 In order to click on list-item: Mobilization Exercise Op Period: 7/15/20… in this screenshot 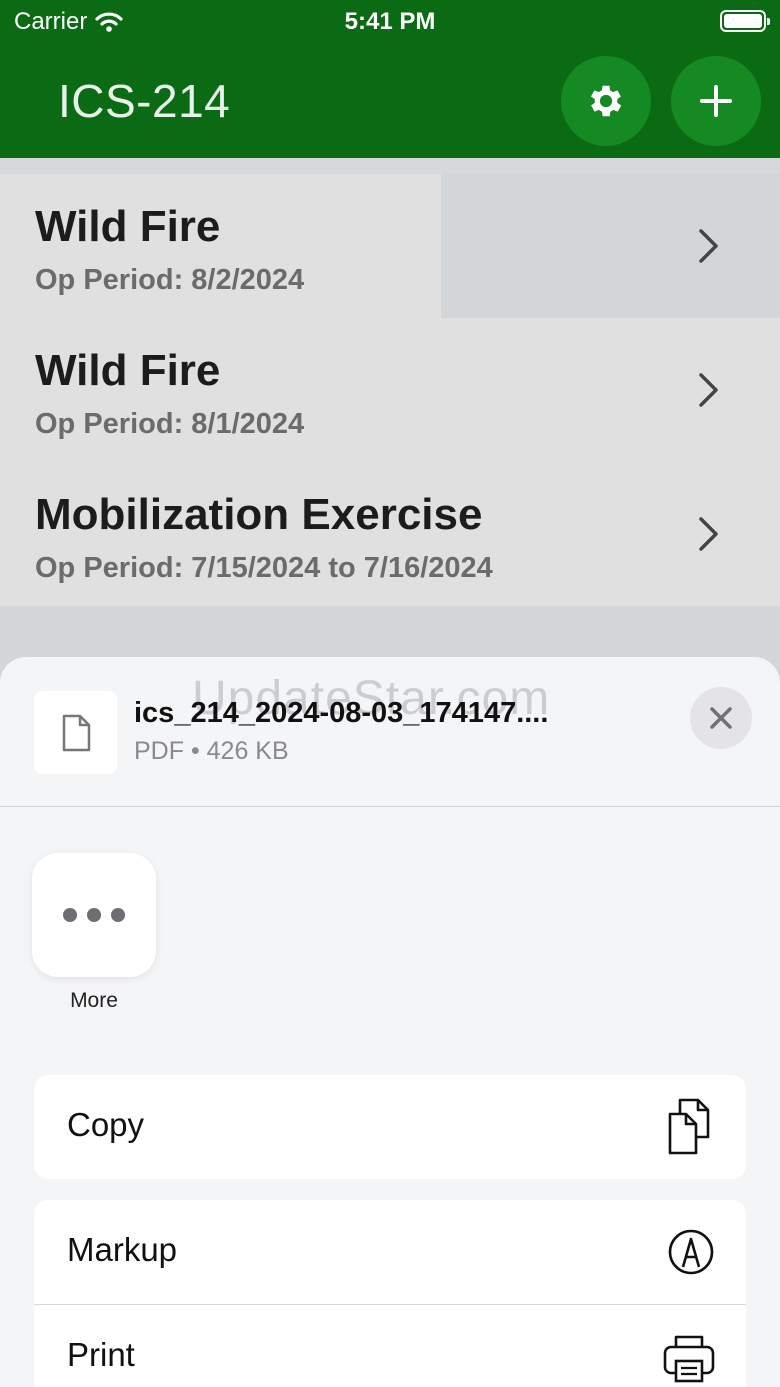, I will do `click(390, 534)`.